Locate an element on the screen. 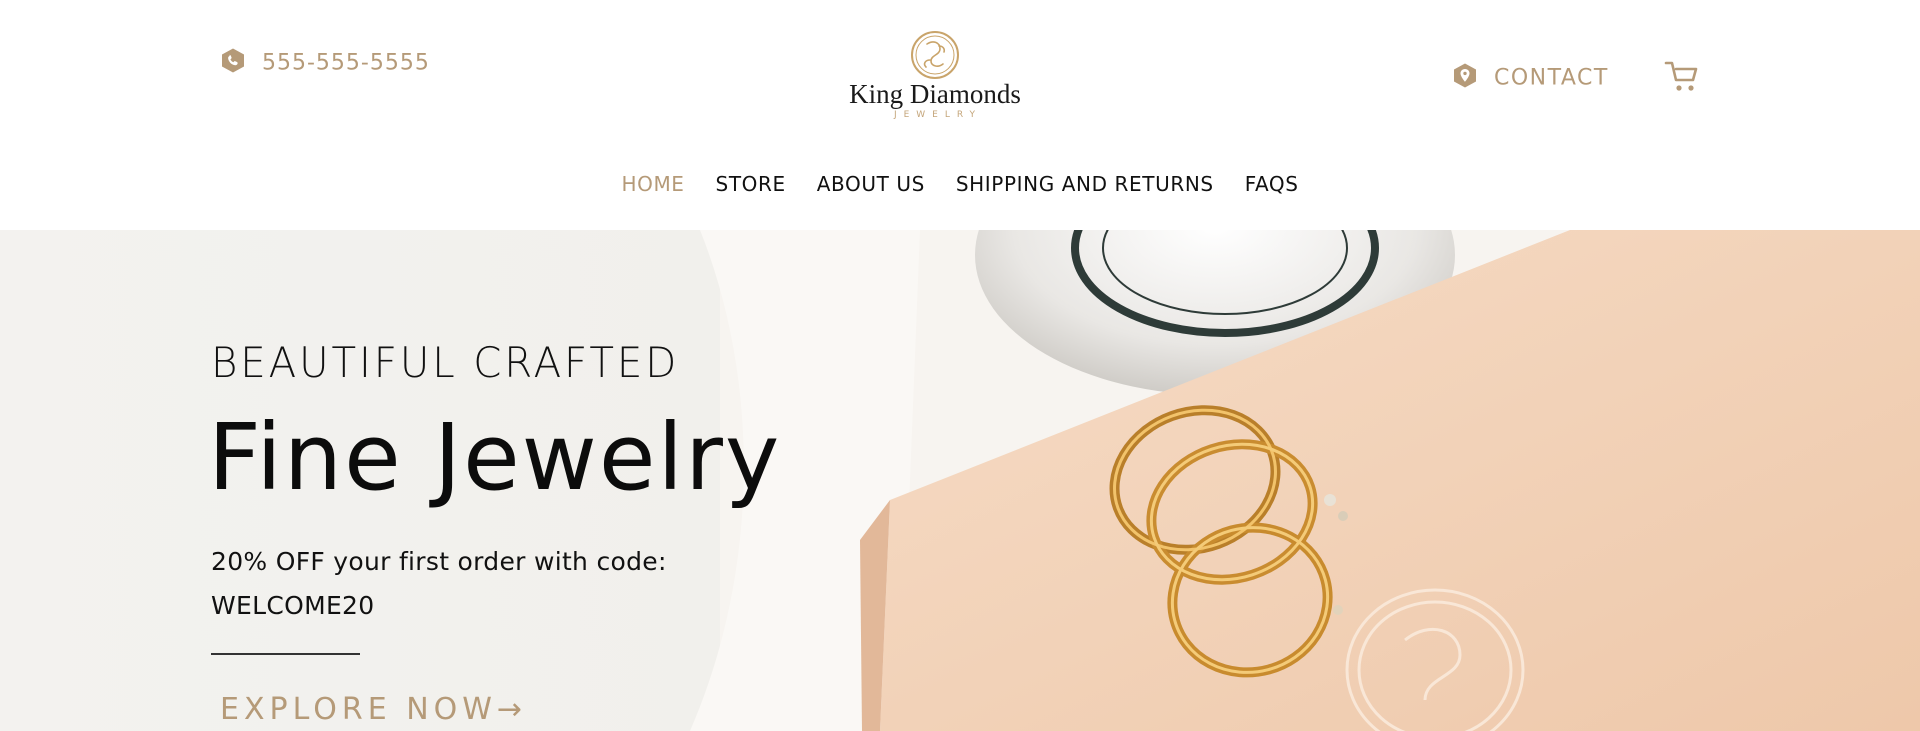 Image resolution: width=1920 pixels, height=731 pixels. contact-label: CONTACT is located at coordinates (1551, 78).